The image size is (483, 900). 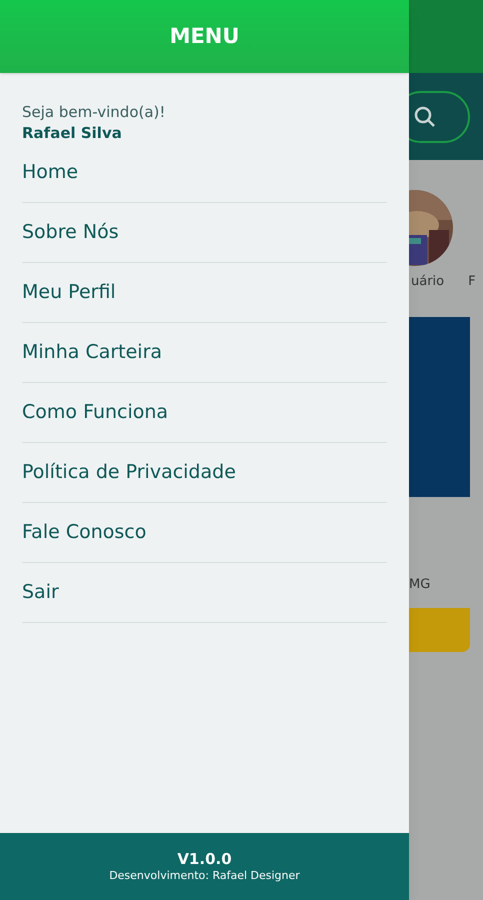 What do you see at coordinates (204, 473) in the screenshot?
I see `menu-item: Política de Privacidade` at bounding box center [204, 473].